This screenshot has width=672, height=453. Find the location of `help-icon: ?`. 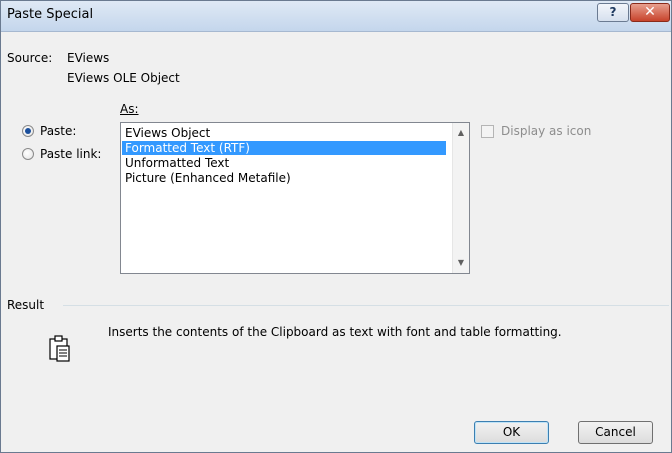

help-icon: ? is located at coordinates (613, 12).